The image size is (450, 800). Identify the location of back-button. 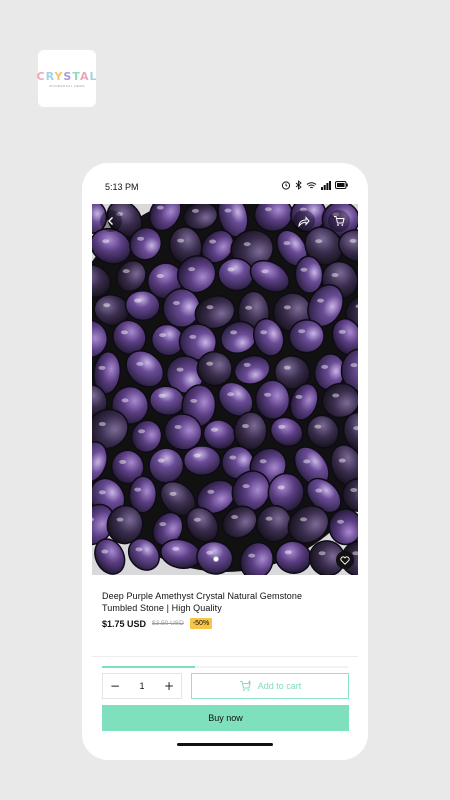
(111, 221).